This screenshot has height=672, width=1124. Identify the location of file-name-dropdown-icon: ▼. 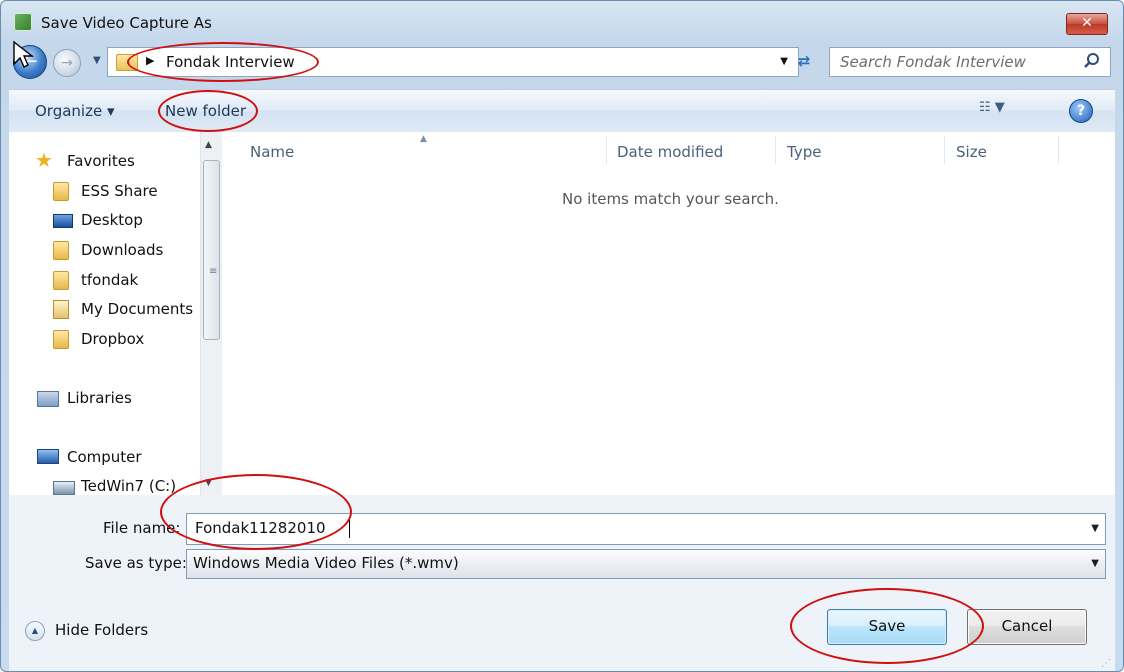
(1095, 528).